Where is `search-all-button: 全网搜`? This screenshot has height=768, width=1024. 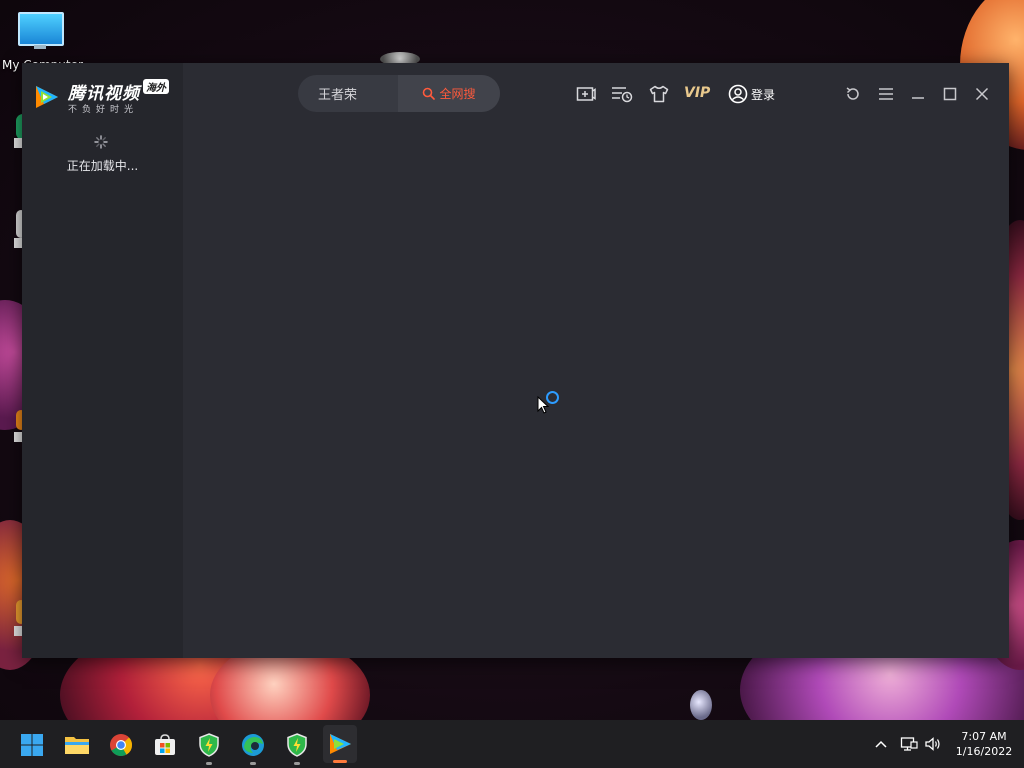 search-all-button: 全网搜 is located at coordinates (449, 93).